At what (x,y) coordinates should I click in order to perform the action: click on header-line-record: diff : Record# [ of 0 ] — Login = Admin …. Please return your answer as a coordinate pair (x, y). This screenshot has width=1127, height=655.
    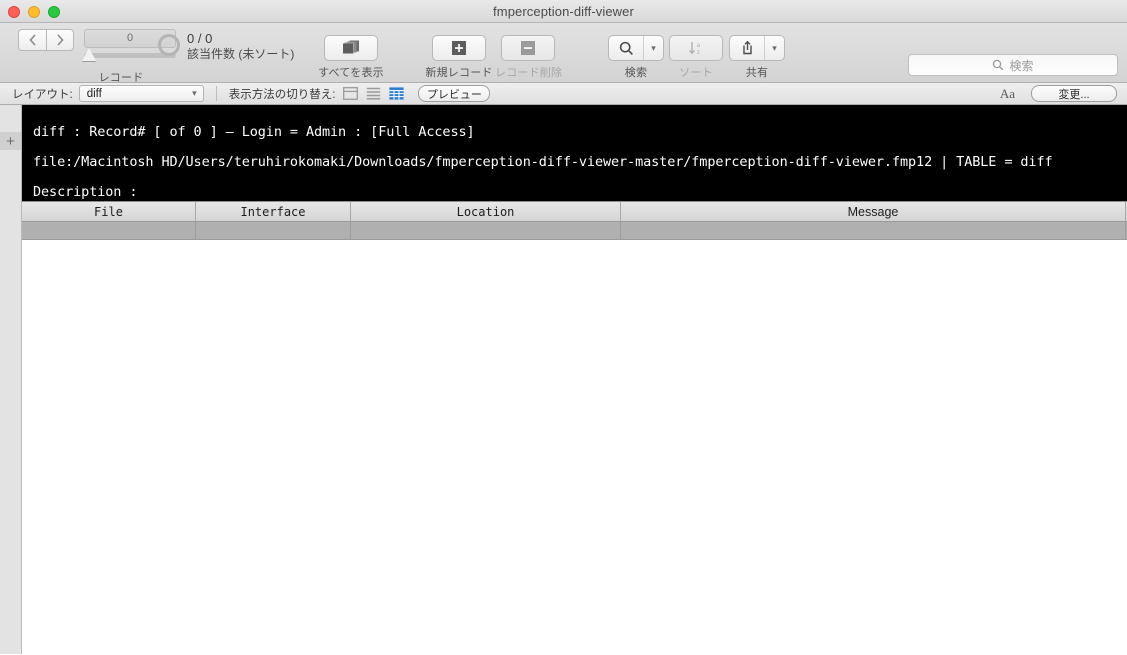
    Looking at the image, I should click on (254, 132).